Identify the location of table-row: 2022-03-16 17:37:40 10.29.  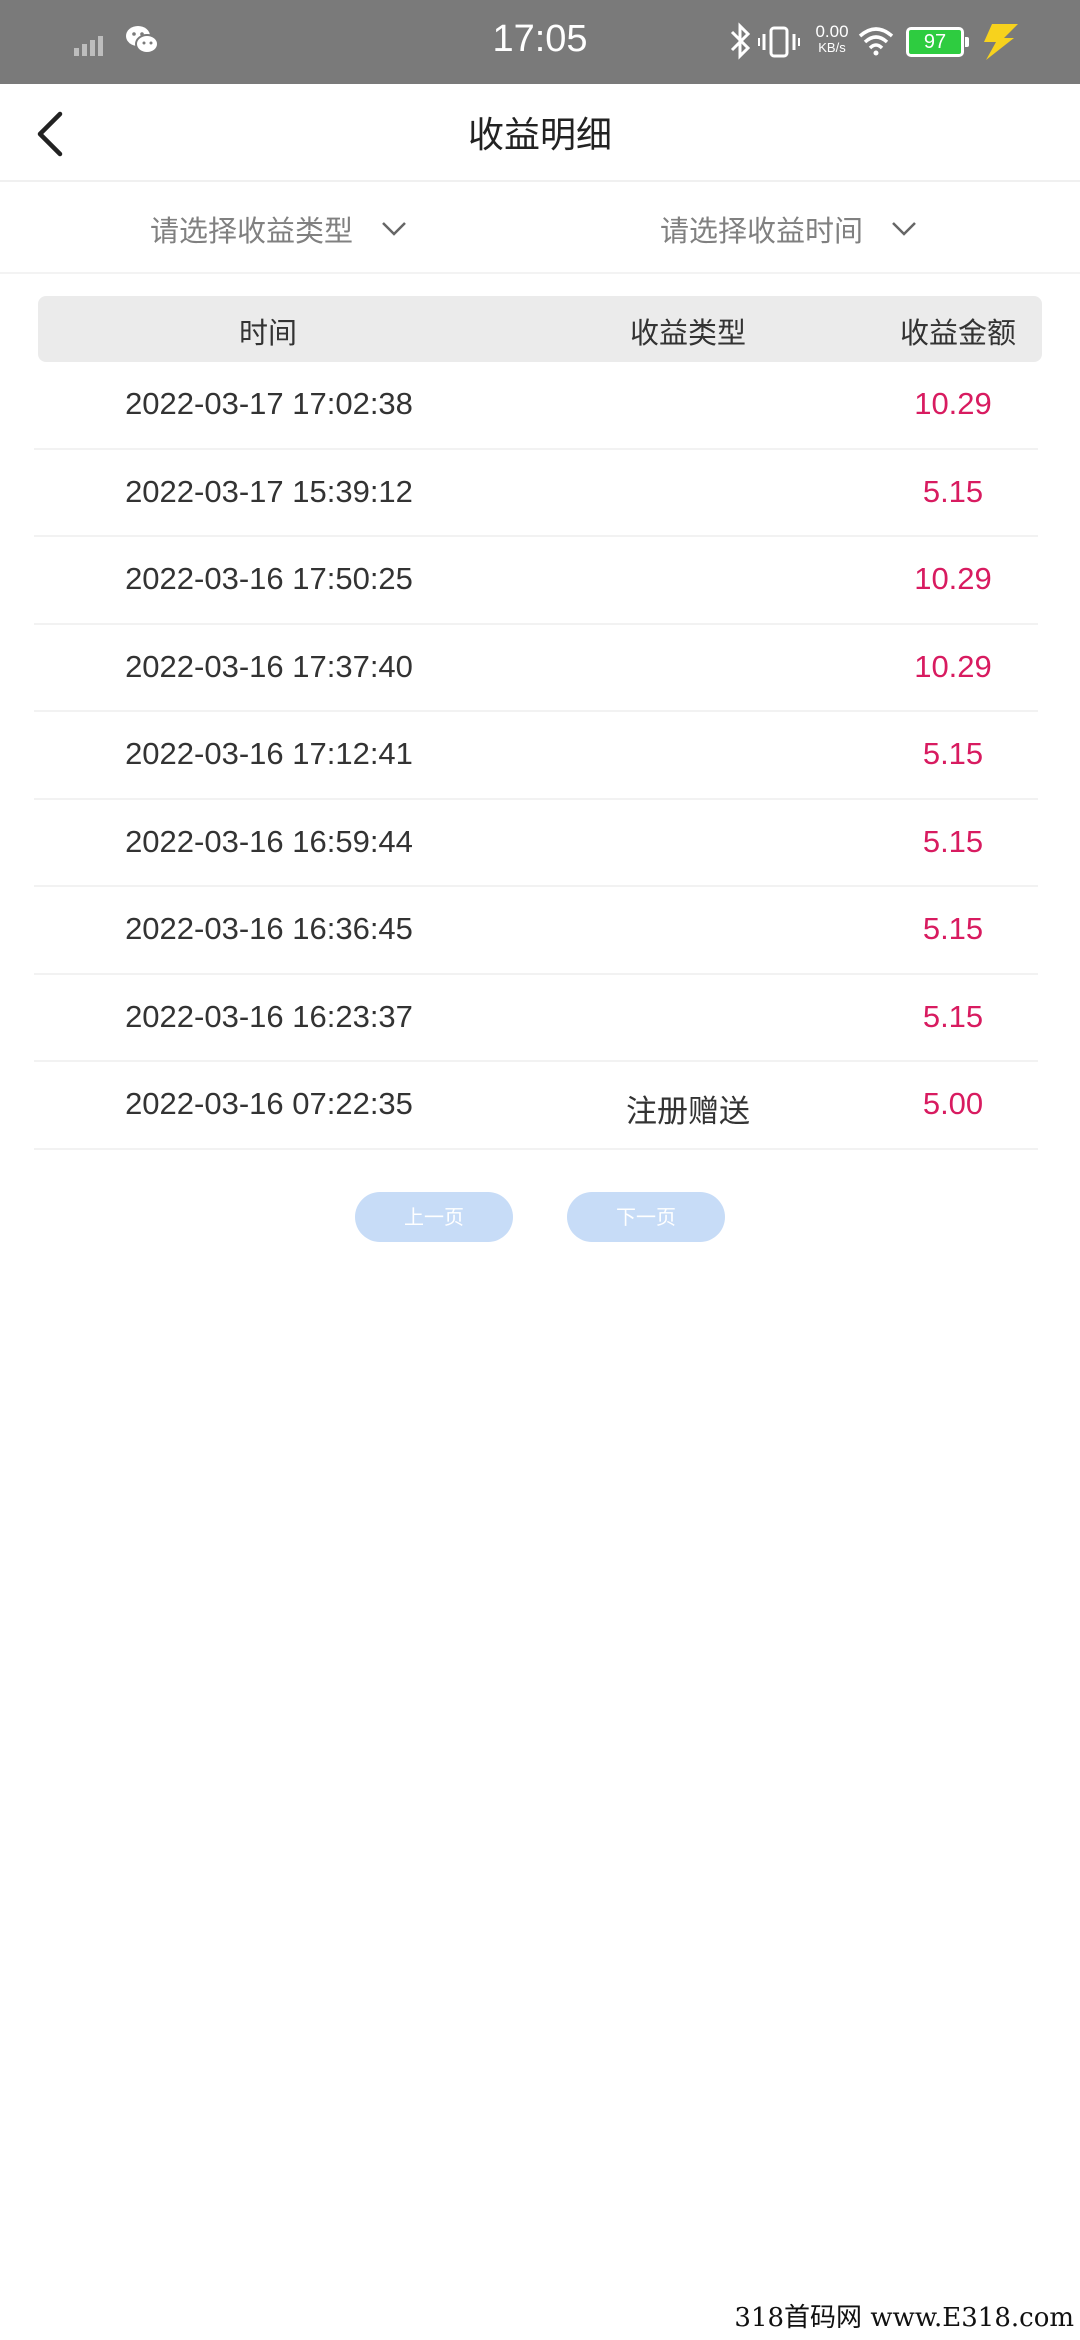
(536, 668).